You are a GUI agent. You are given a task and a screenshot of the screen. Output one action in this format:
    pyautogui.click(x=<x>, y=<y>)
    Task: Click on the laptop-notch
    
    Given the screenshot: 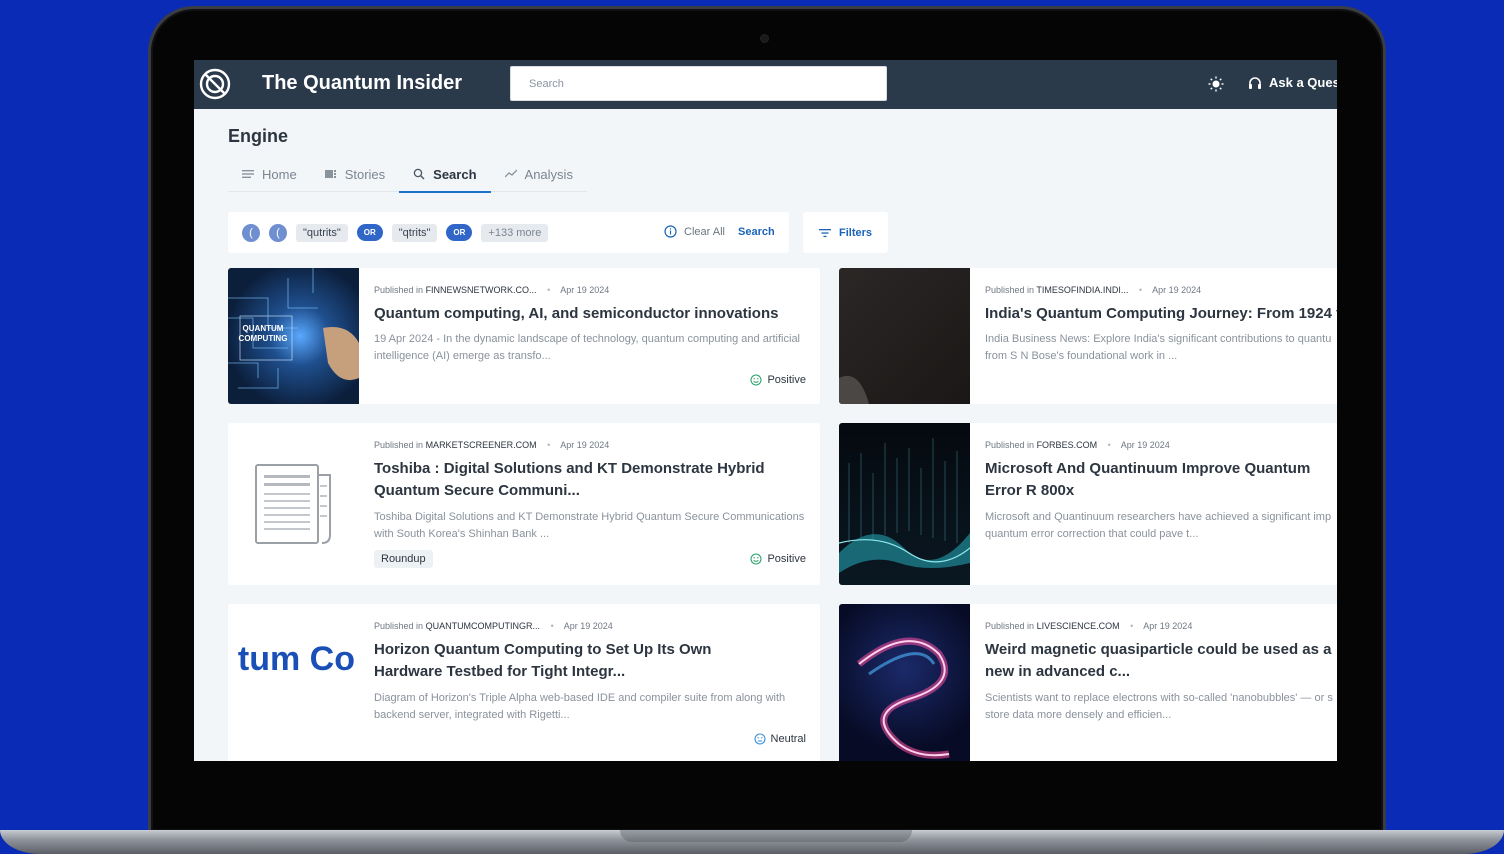 What is the action you would take?
    pyautogui.click(x=766, y=836)
    